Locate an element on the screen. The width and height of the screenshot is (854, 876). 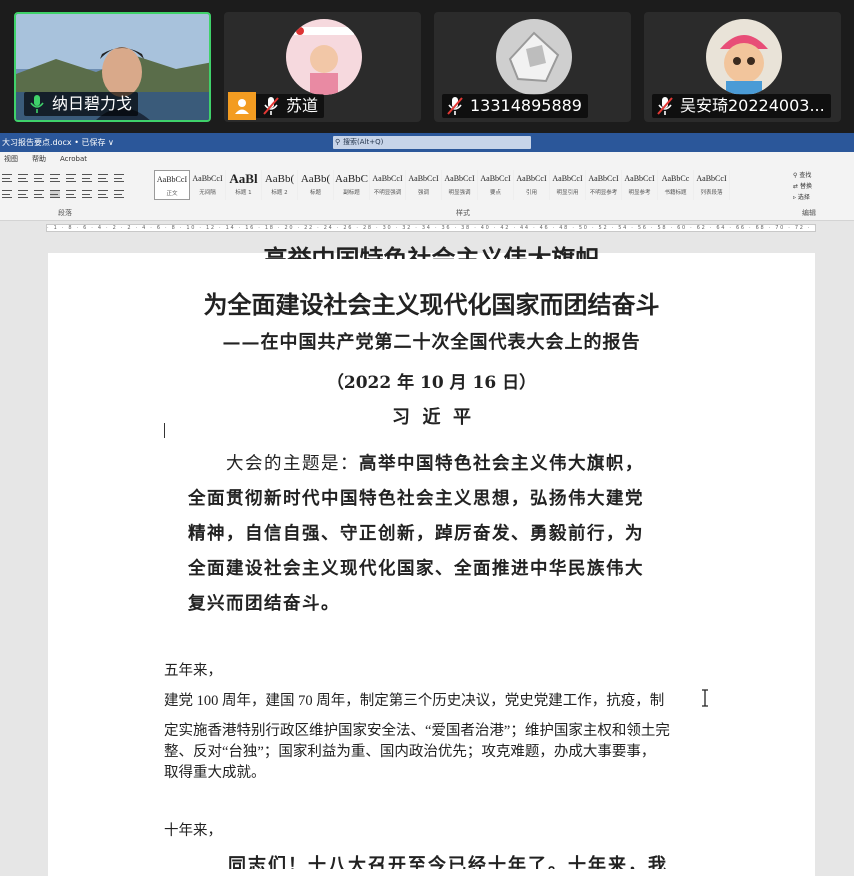
style-name: 无间隔 is located at coordinates (207, 193).